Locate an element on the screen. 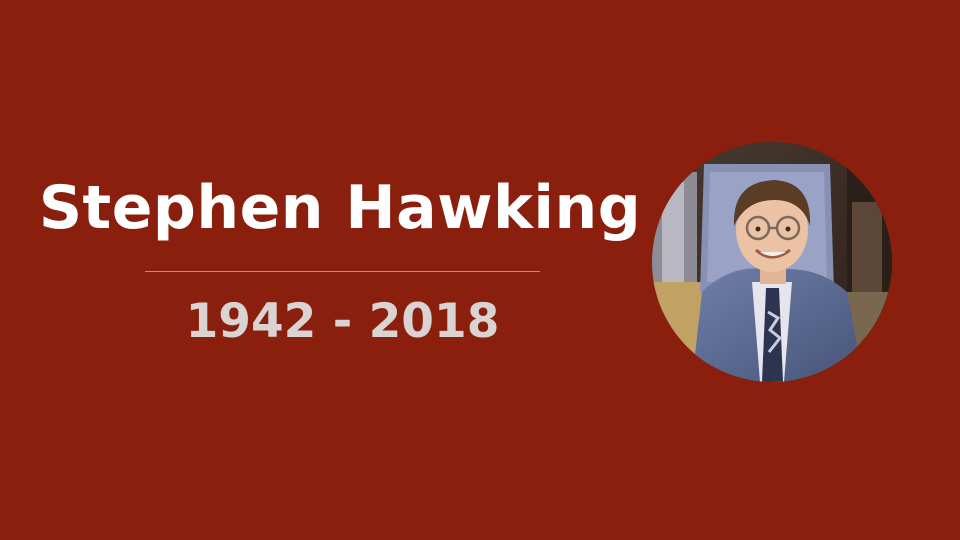 The height and width of the screenshot is (540, 960). portrait-photo is located at coordinates (772, 262).